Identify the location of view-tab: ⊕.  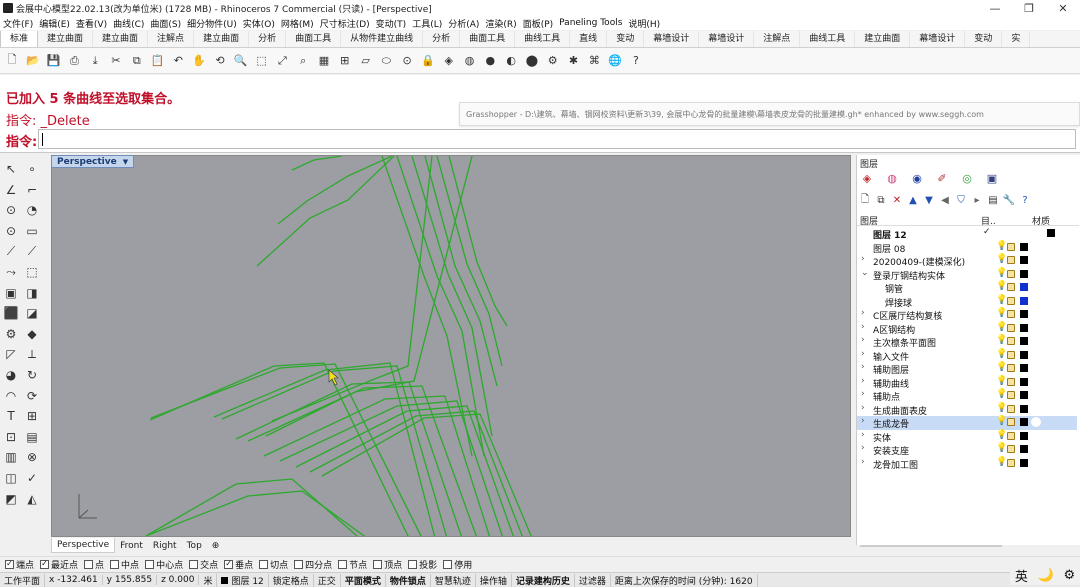
(216, 546).